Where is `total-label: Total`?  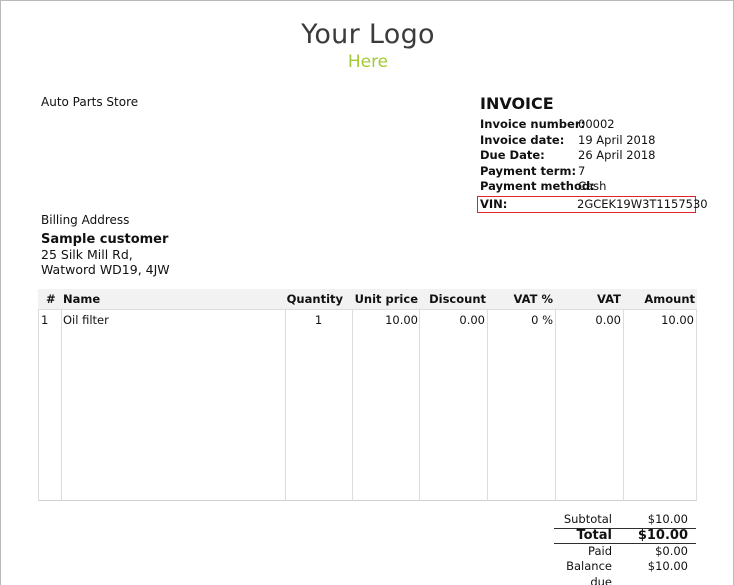 total-label: Total is located at coordinates (594, 535).